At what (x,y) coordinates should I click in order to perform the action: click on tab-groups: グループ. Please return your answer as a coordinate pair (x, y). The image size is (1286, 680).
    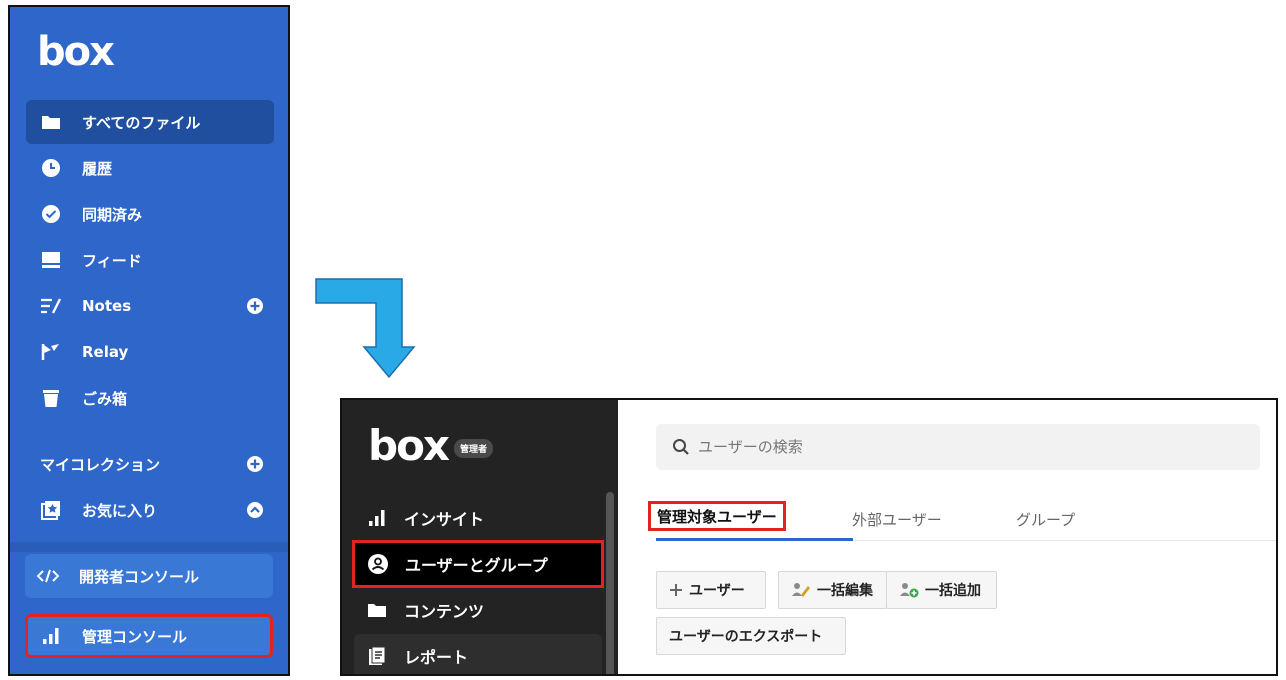
    Looking at the image, I should click on (1045, 519).